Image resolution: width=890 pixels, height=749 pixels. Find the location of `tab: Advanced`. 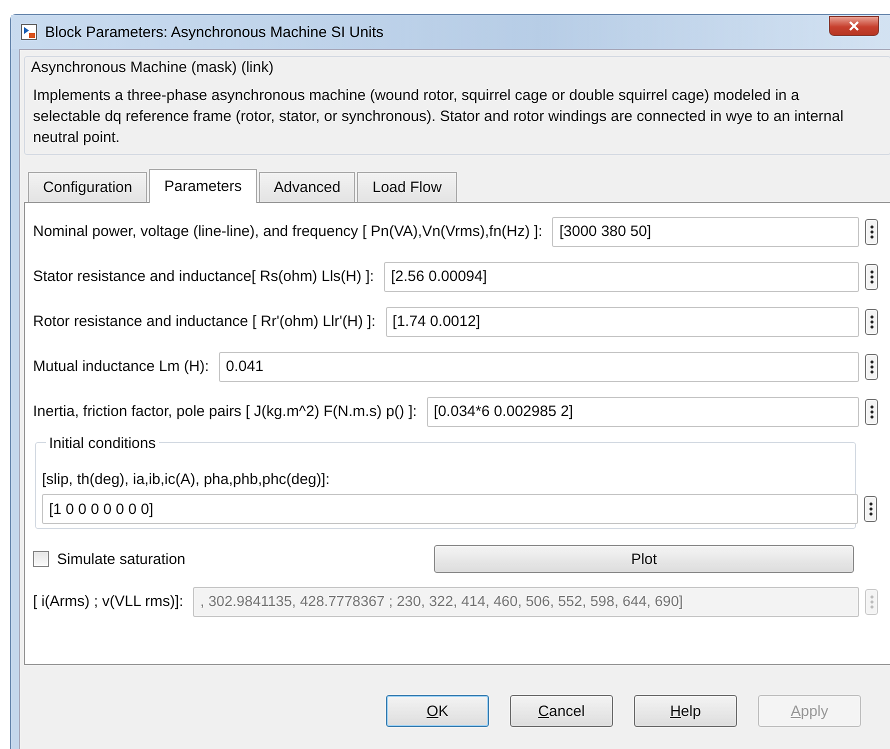

tab: Advanced is located at coordinates (307, 187).